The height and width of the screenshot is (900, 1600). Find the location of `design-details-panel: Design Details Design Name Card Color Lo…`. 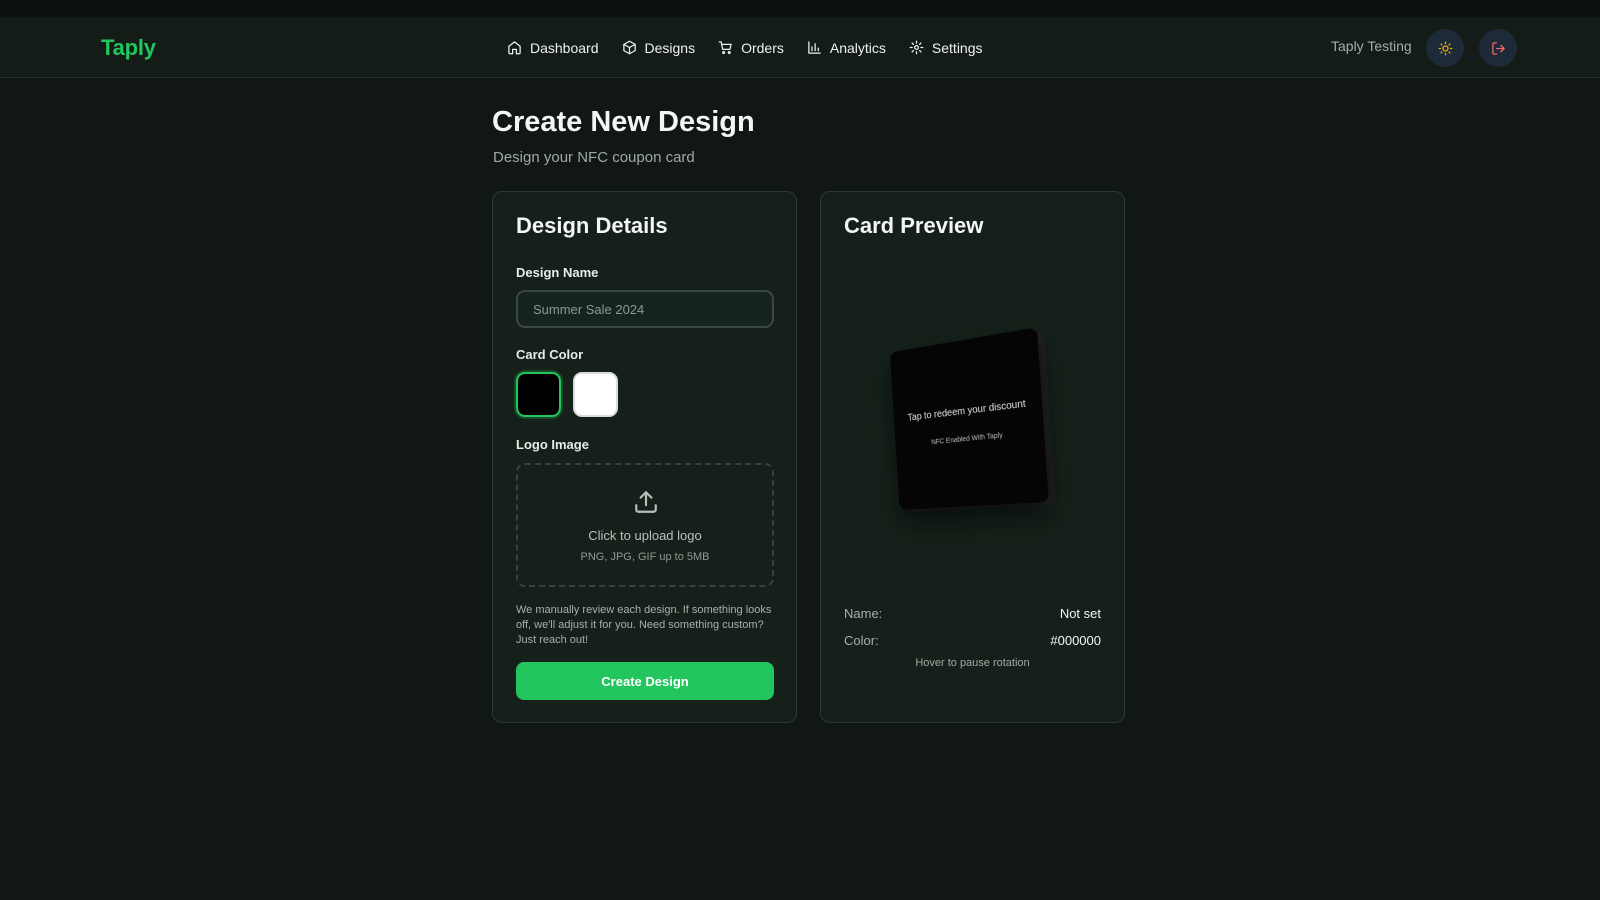

design-details-panel: Design Details Design Name Card Color Lo… is located at coordinates (644, 457).